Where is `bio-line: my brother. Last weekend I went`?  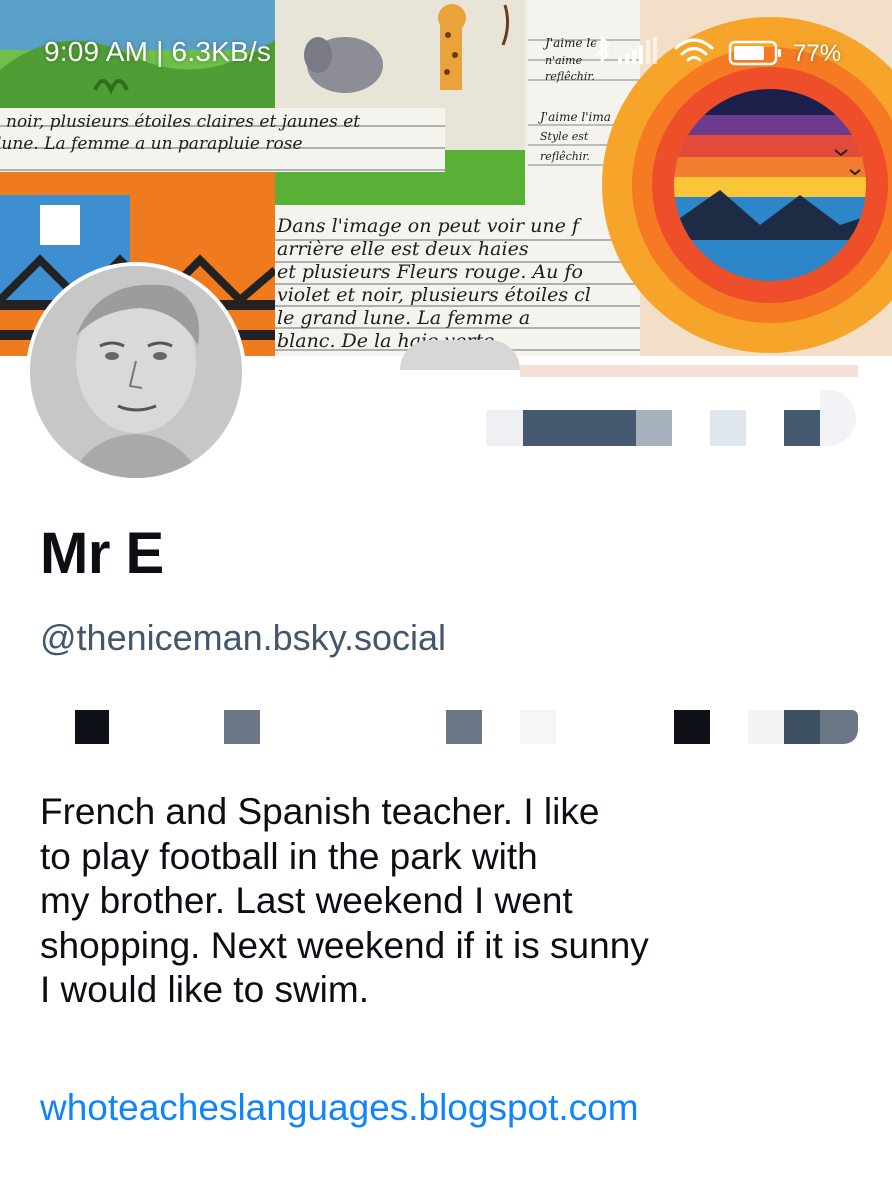
bio-line: my brother. Last weekend I went is located at coordinates (306, 900).